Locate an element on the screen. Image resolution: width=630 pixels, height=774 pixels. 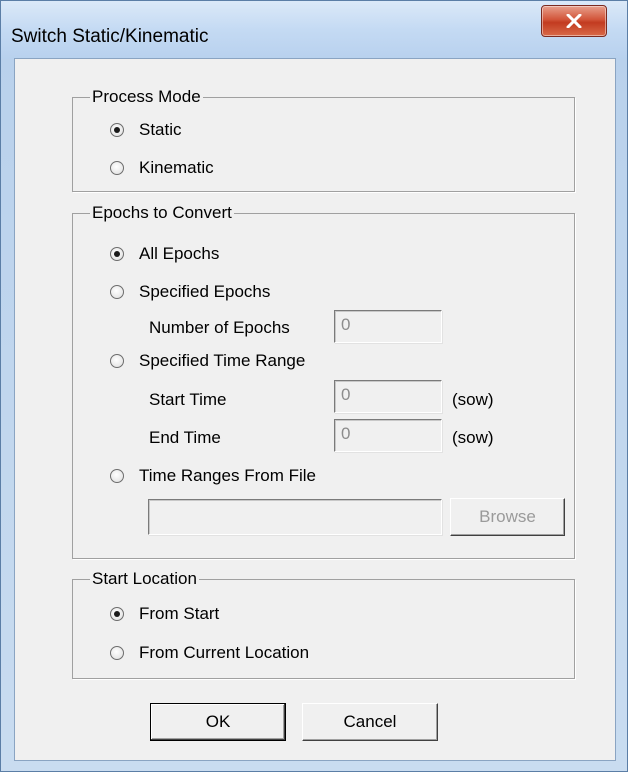
radio-specified-epochs-label: Specified Epochs is located at coordinates (205, 291).